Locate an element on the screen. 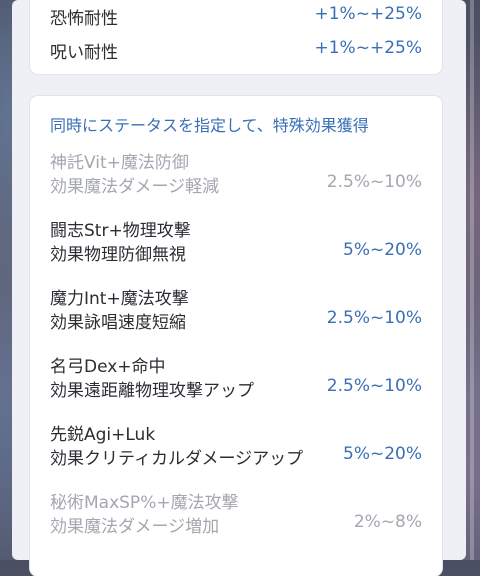 The width and height of the screenshot is (480, 576). effect-condition: 秘術MaxSP%+魔法攻撃 is located at coordinates (144, 503).